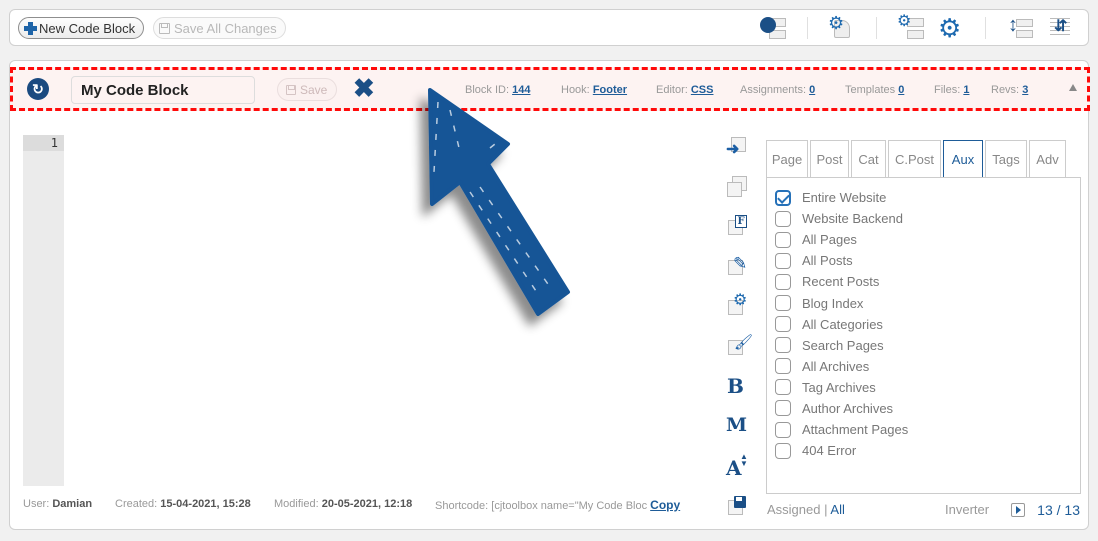  What do you see at coordinates (569, 506) in the screenshot?
I see `shortcode-value: [cjtoolbox name="My Code Bloc` at bounding box center [569, 506].